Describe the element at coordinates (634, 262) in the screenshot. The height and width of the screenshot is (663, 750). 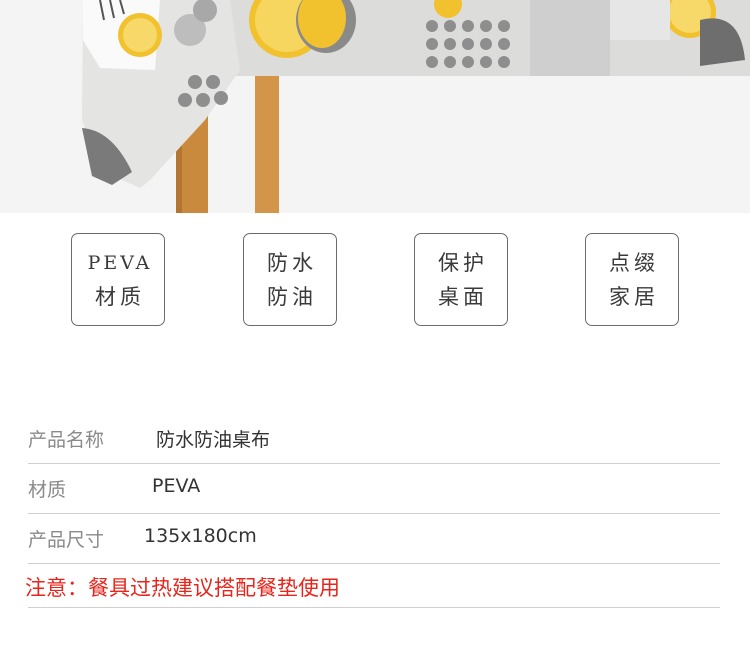
I see `feature-line: 点缀` at that location.